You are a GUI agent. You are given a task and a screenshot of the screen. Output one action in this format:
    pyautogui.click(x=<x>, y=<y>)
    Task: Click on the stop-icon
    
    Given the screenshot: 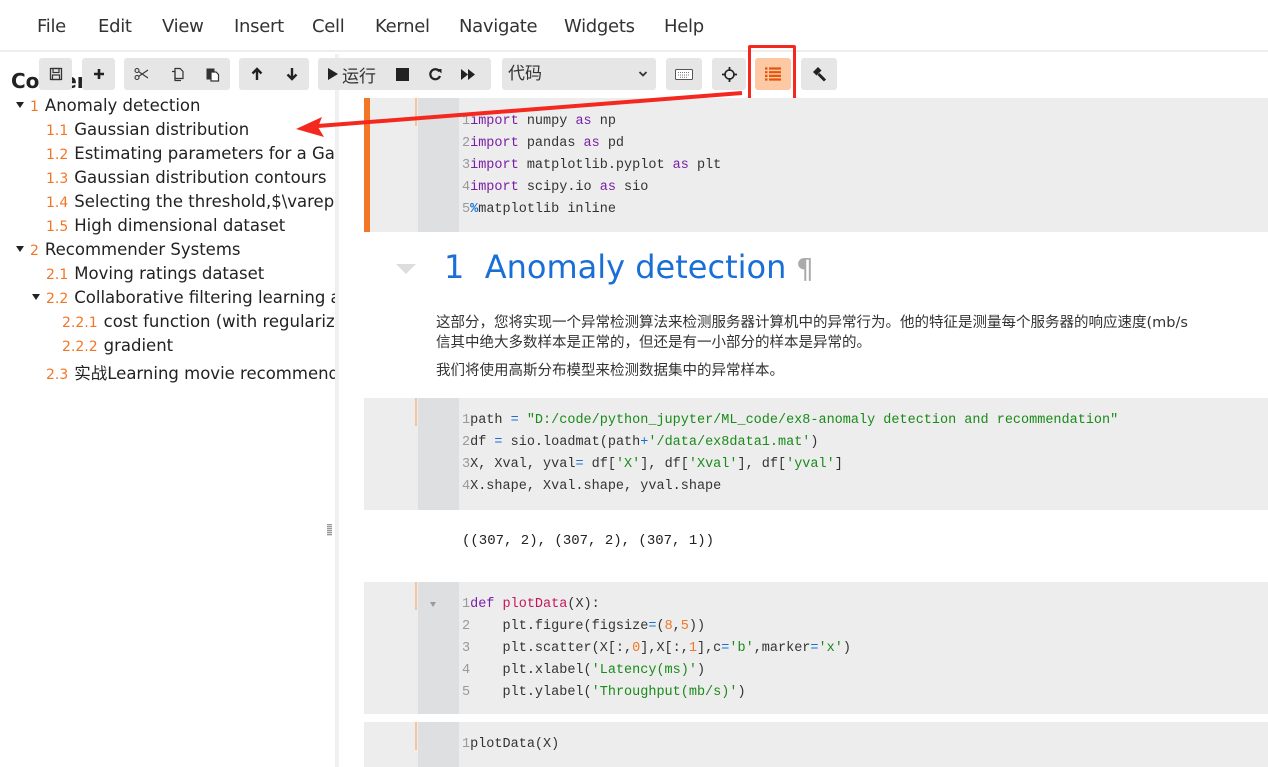 What is the action you would take?
    pyautogui.click(x=402, y=74)
    